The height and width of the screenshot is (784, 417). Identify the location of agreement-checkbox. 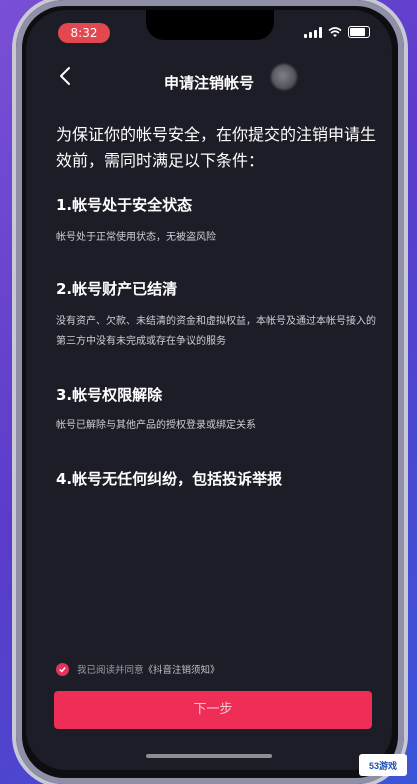
(62, 669).